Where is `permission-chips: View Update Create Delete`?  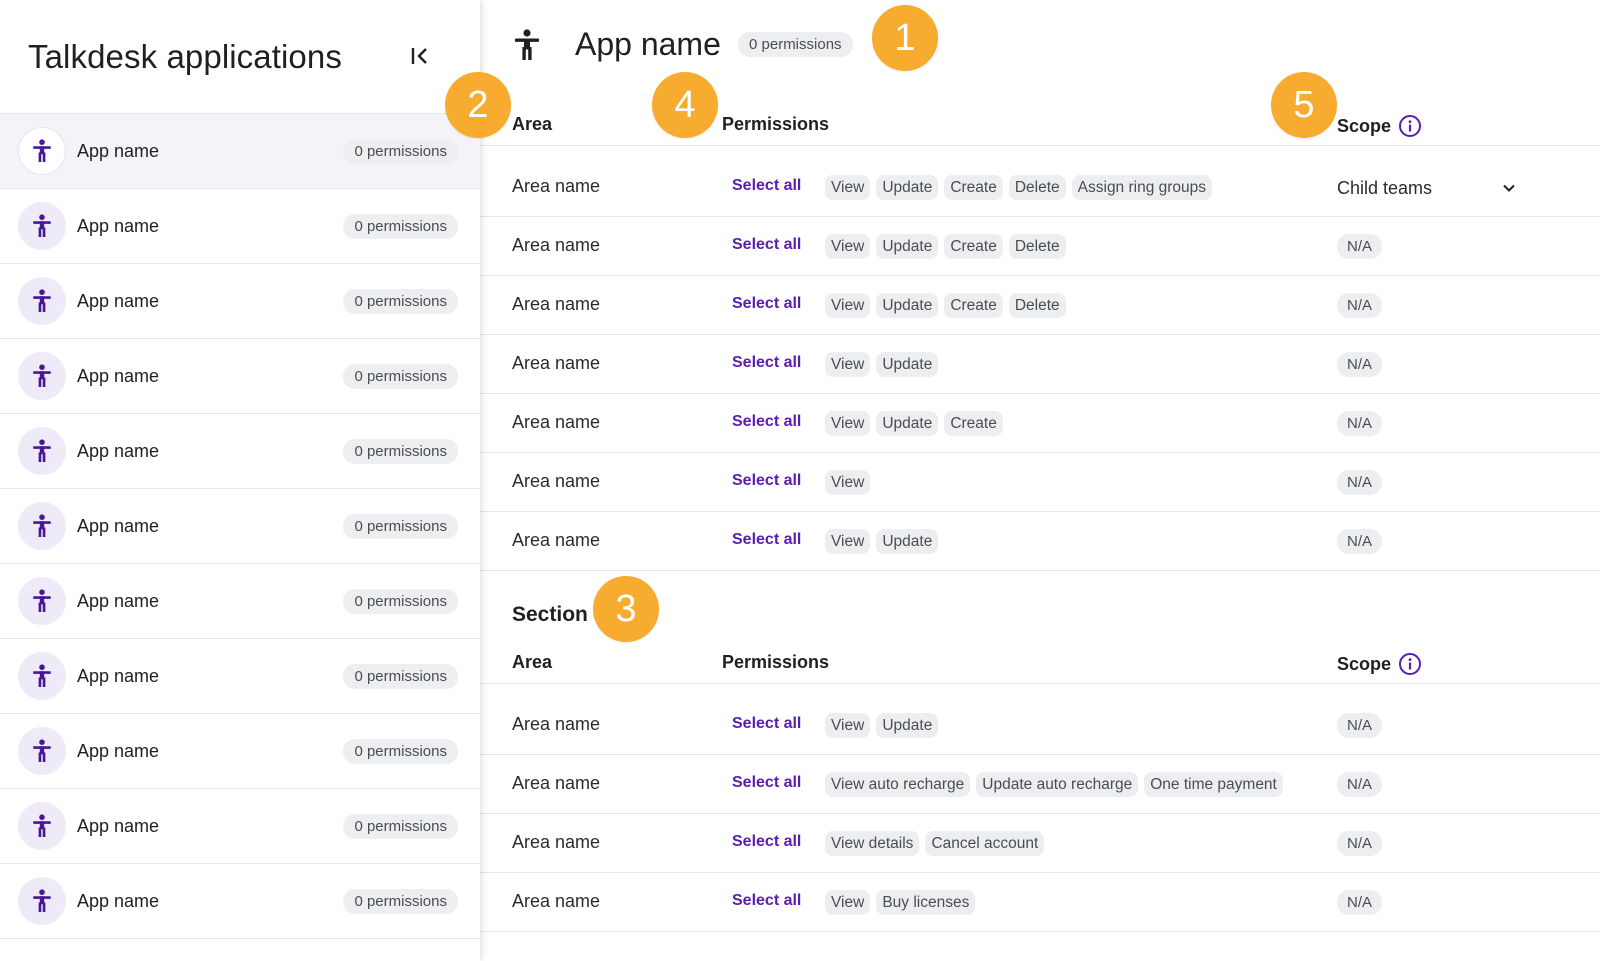
permission-chips: View Update Create Delete is located at coordinates (945, 246).